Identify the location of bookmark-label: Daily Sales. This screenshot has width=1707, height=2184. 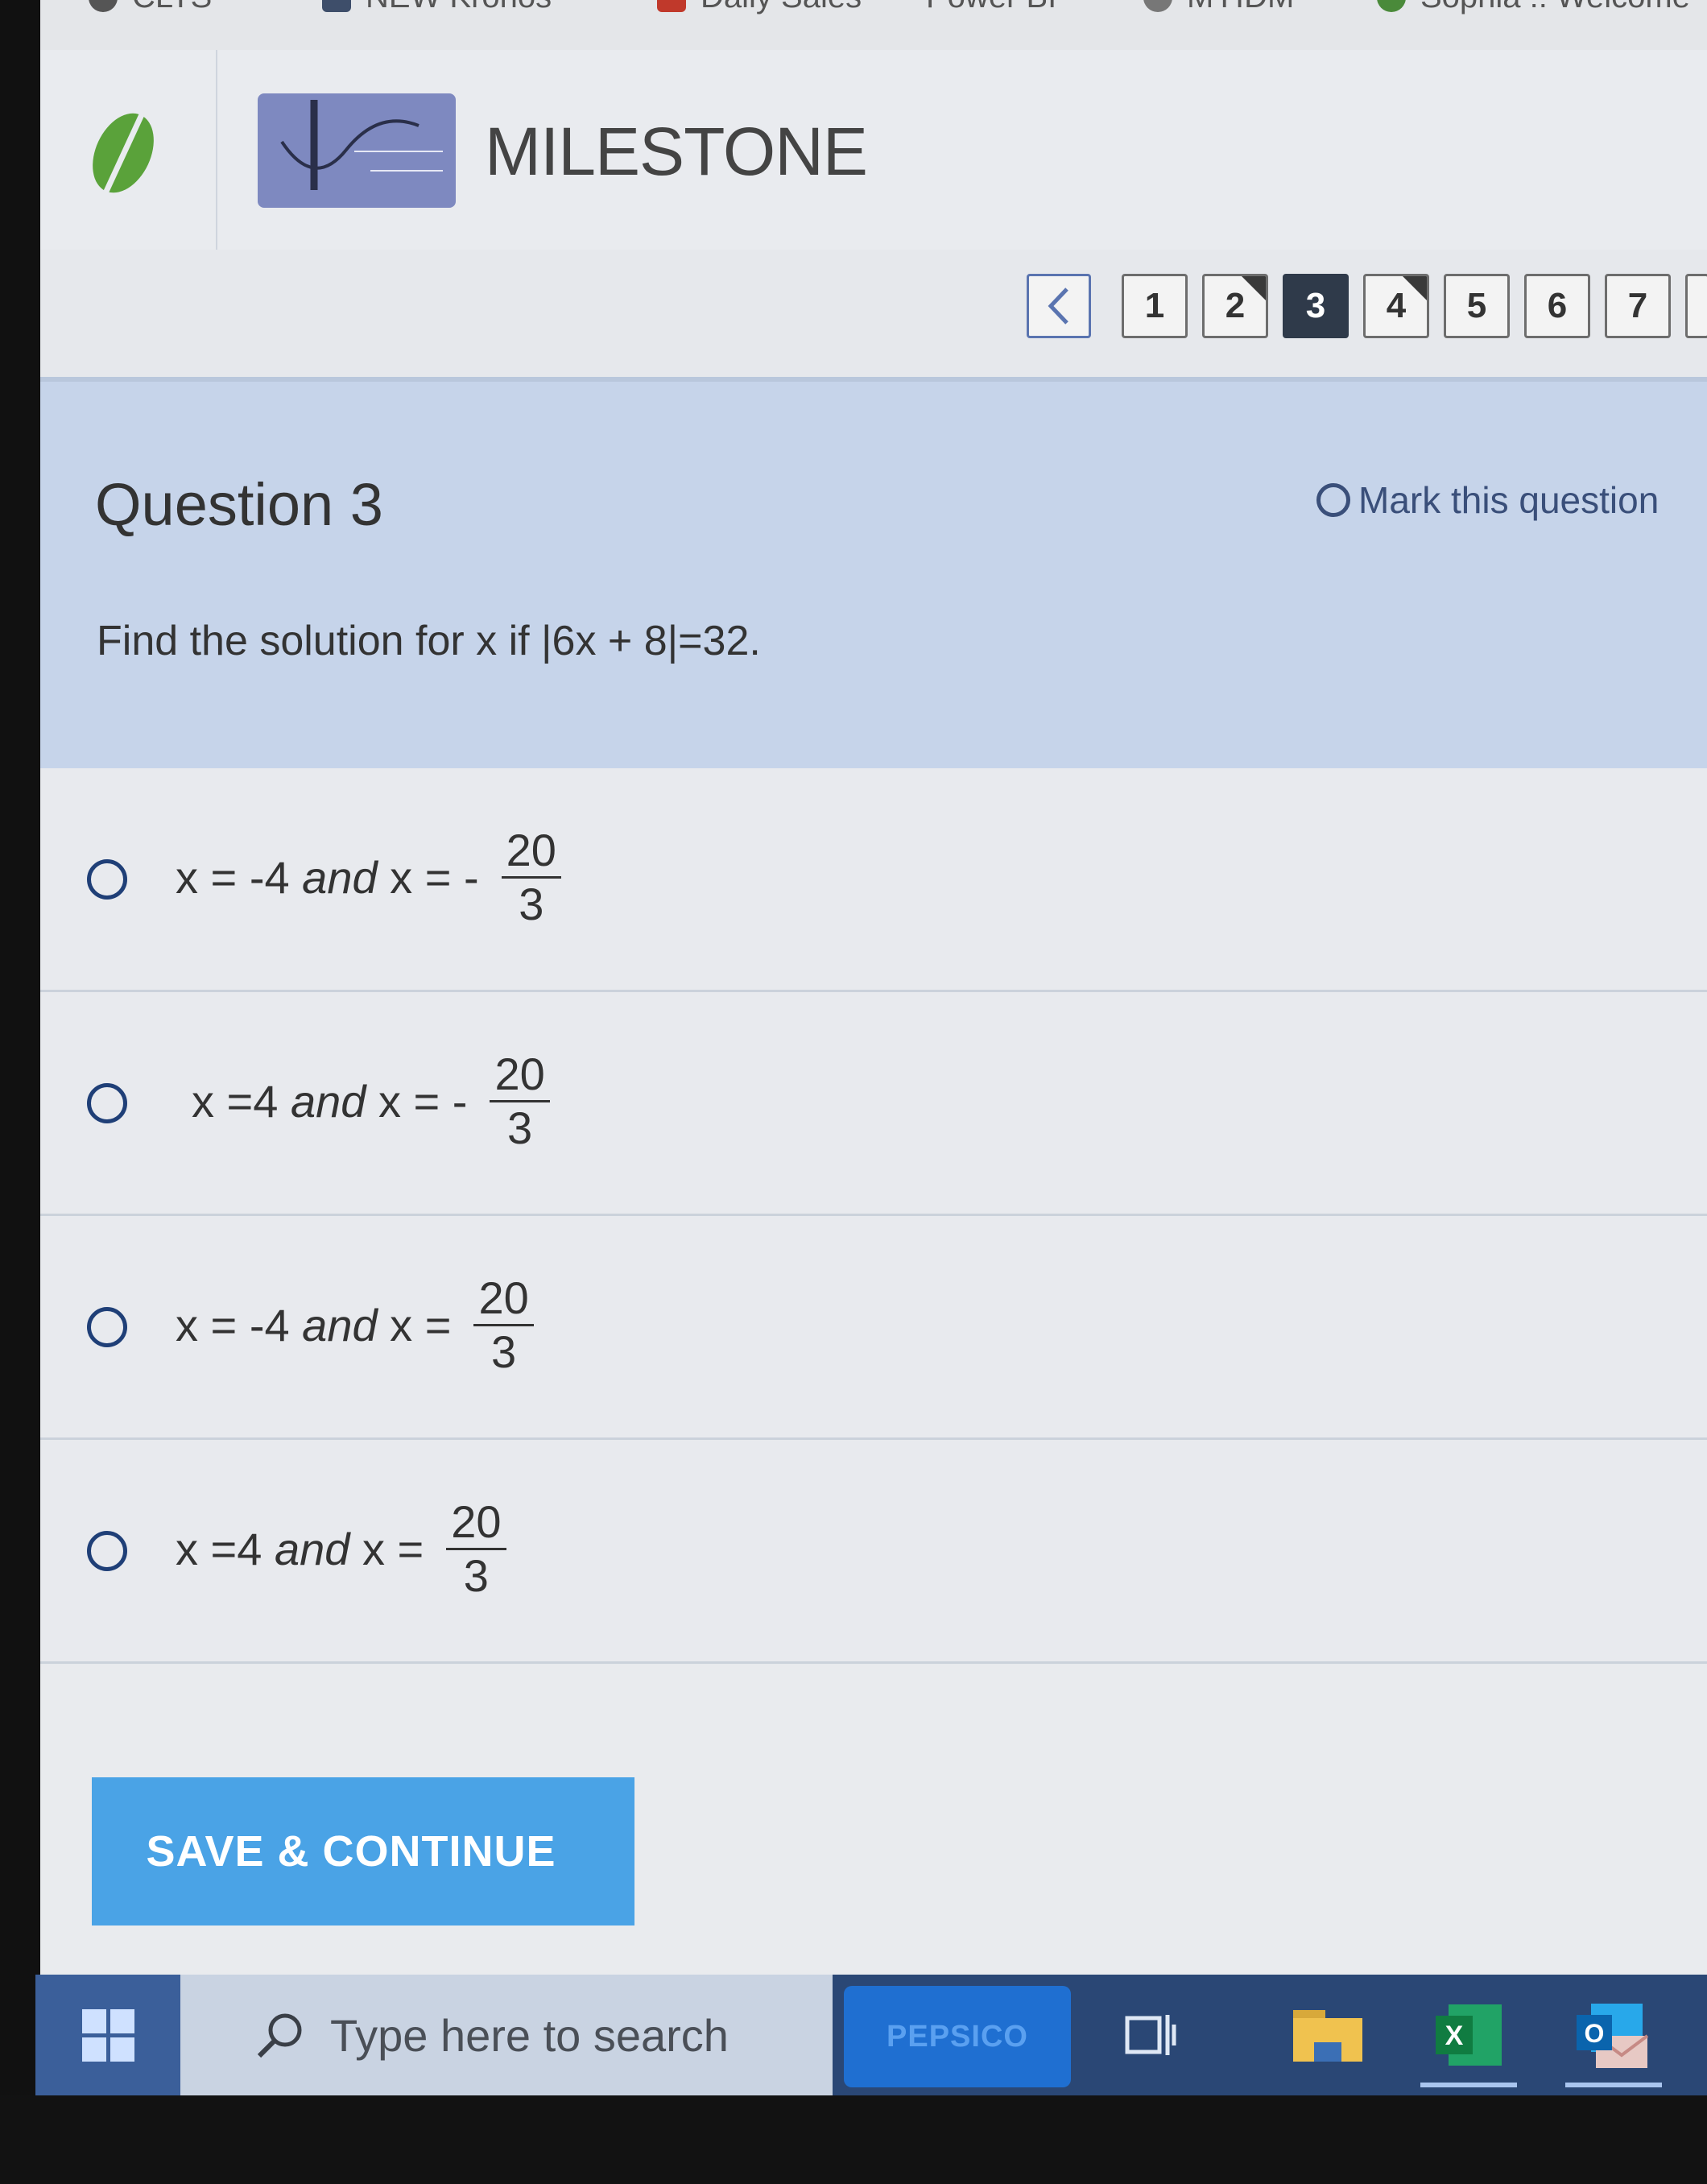
(781, 8).